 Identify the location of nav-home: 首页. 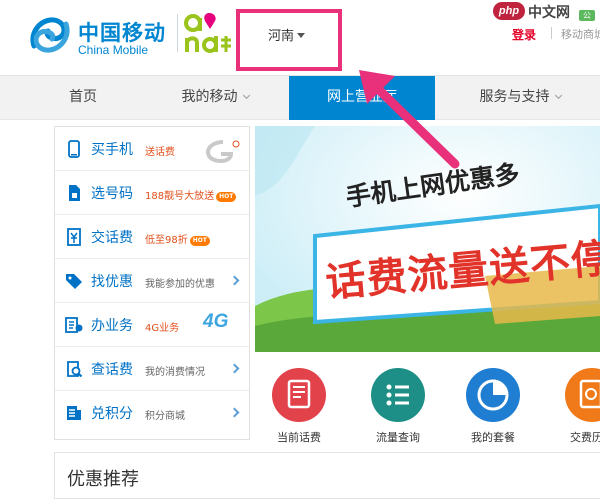
(83, 97).